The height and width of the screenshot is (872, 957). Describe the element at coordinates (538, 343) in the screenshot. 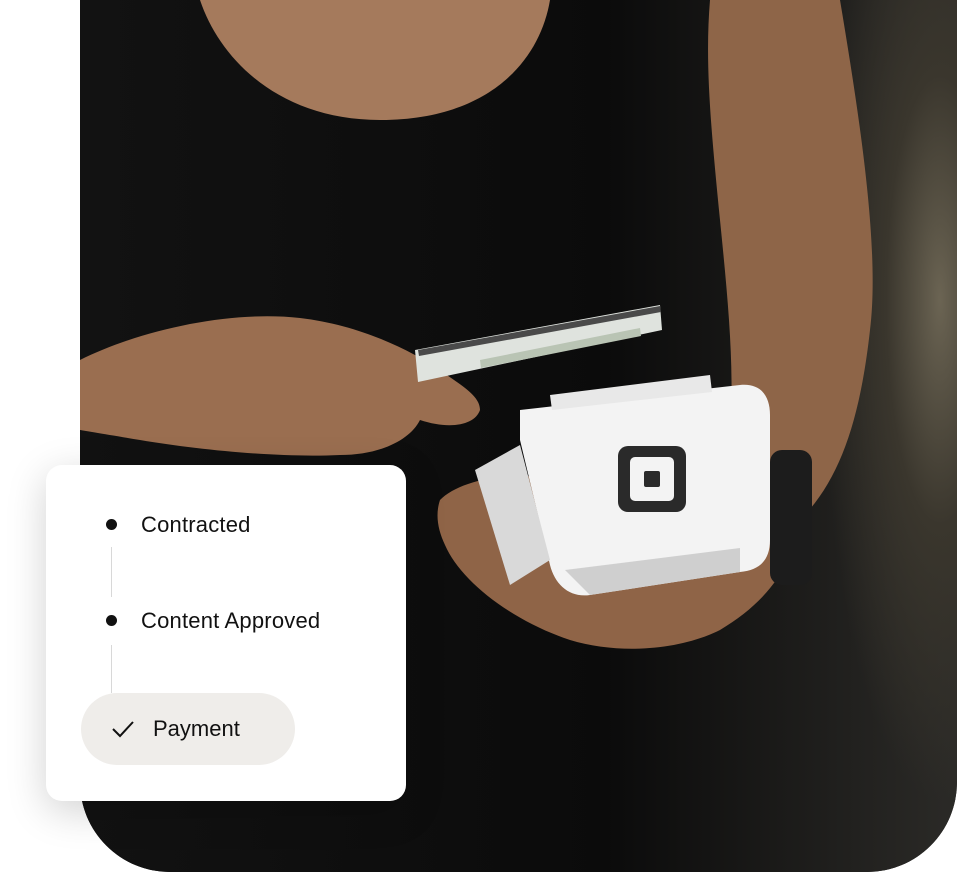

I see `credit-card` at that location.